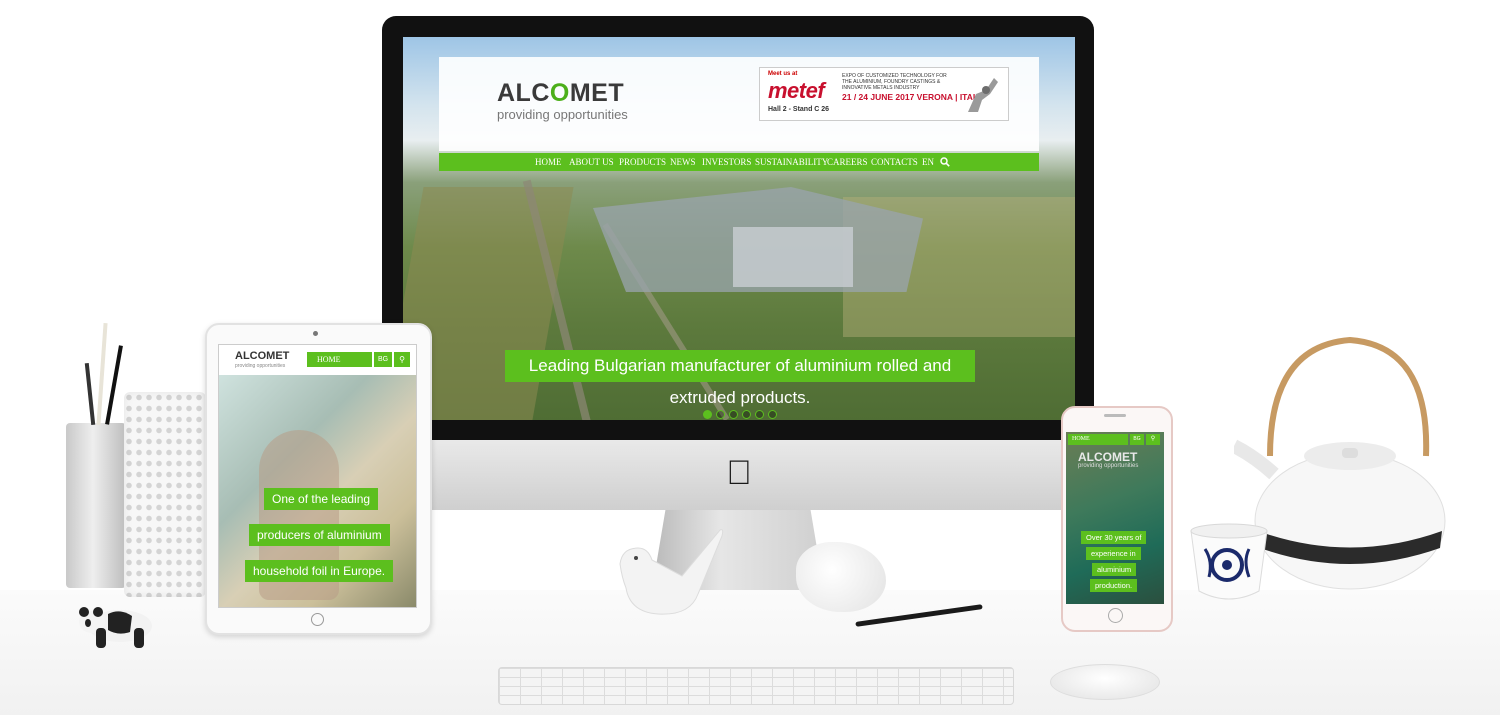 Image resolution: width=1500 pixels, height=715 pixels. I want to click on nav-about-us: ABOUT US, so click(591, 162).